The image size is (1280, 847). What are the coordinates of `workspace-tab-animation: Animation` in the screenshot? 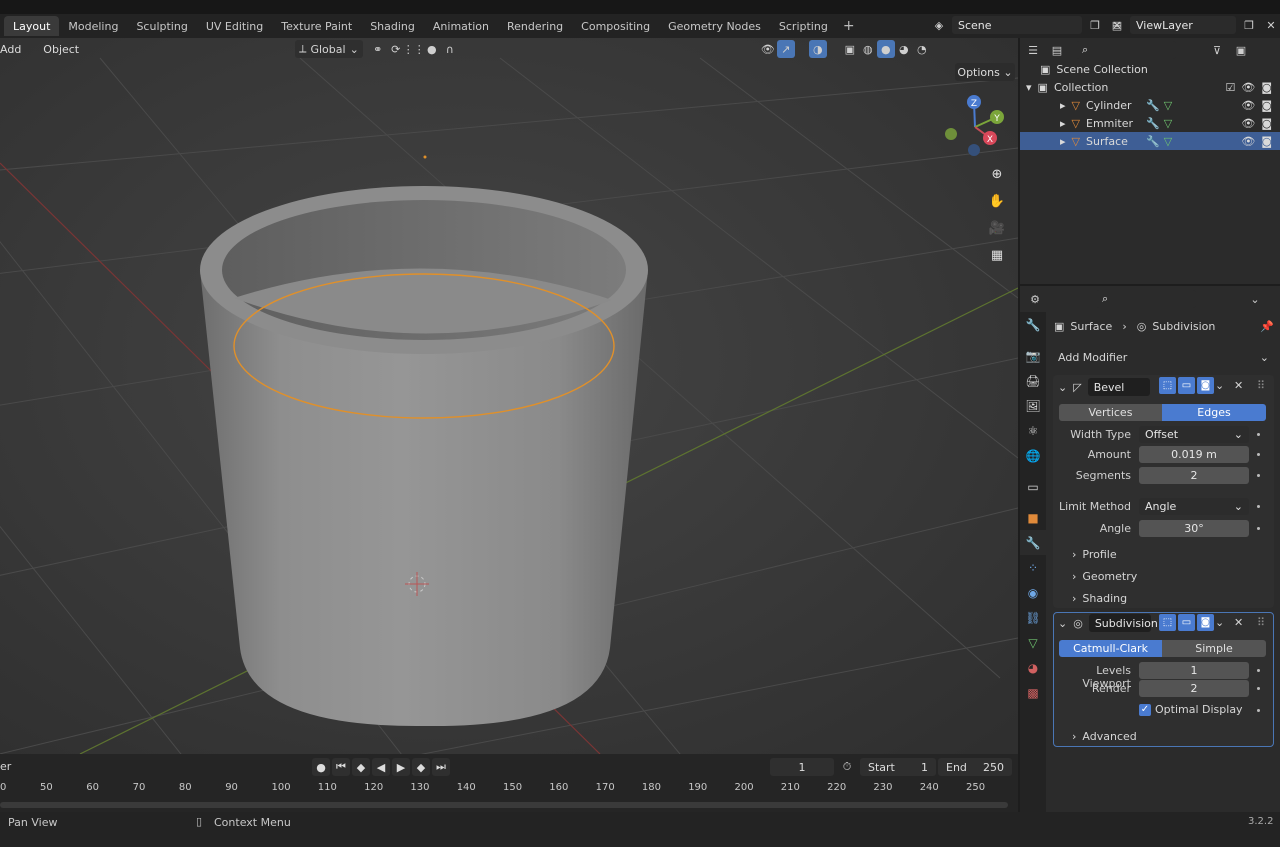 It's located at (461, 26).